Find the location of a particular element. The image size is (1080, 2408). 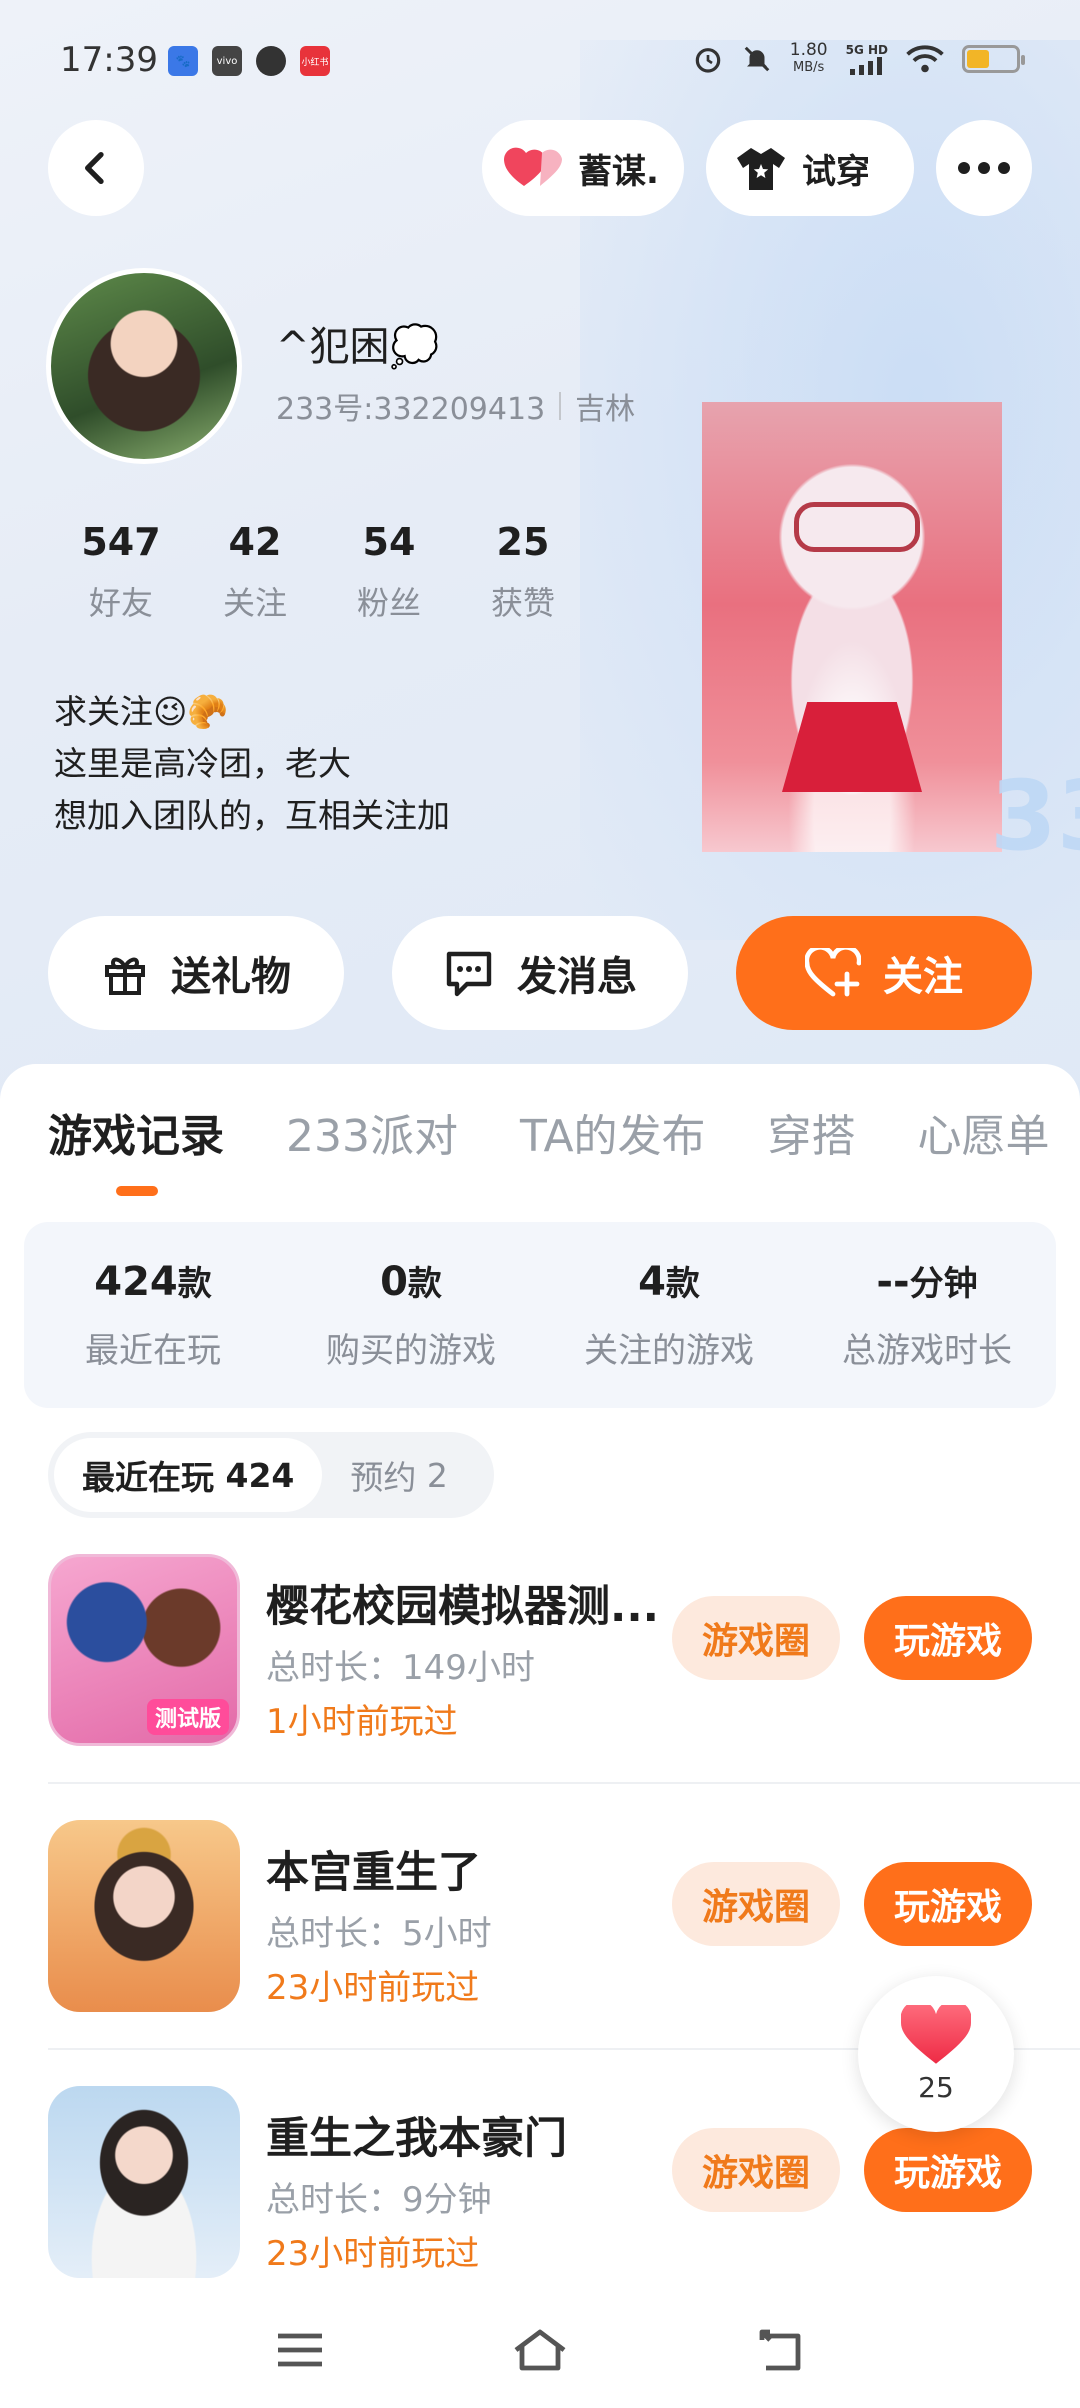

stat-friends-count: 547 is located at coordinates (121, 542).